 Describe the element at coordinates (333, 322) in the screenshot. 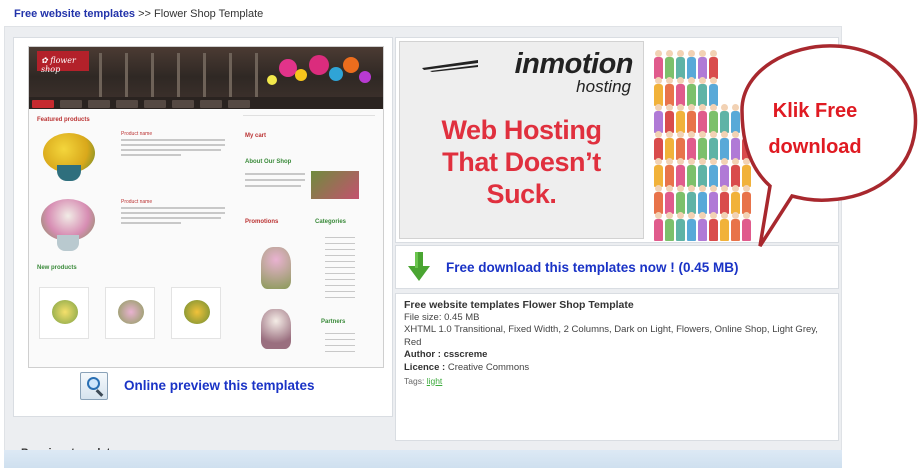

I see `screenshot-partners-heading: Partners` at that location.